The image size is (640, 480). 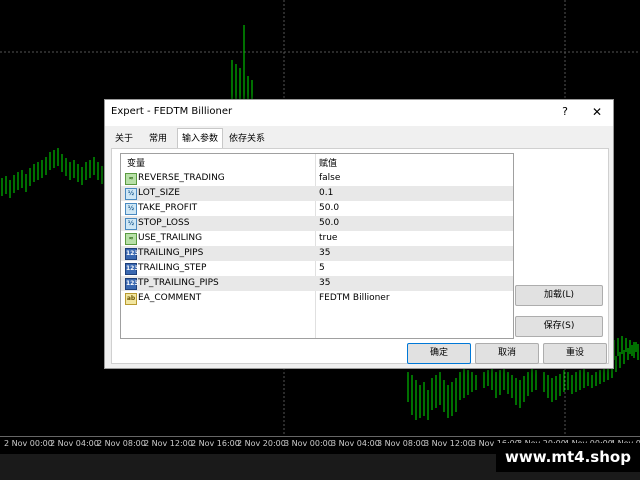 I want to click on param-value: true, so click(x=328, y=238).